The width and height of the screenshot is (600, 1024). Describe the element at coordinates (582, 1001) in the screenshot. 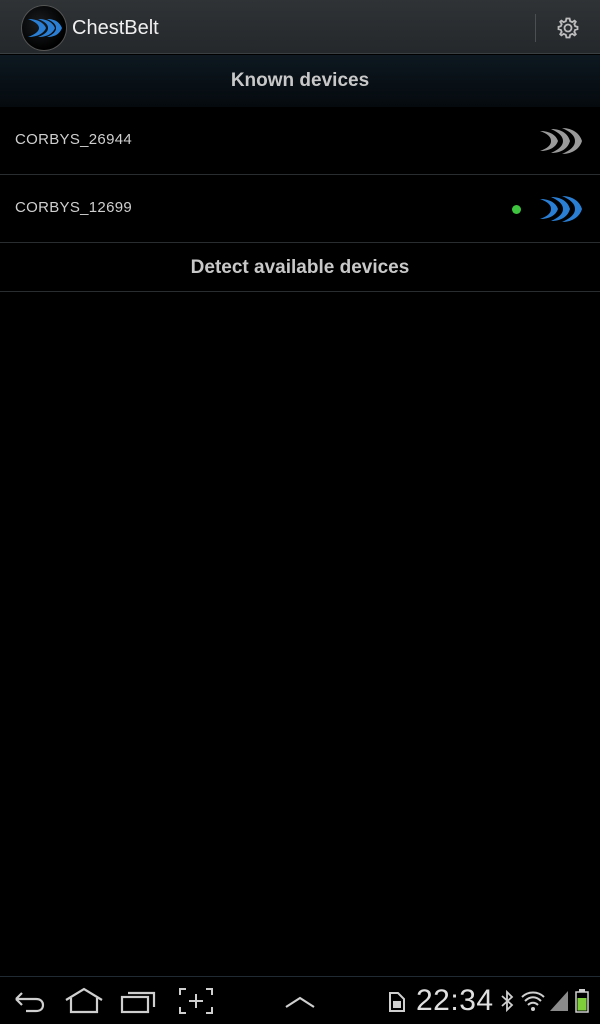

I see `battery-icon` at that location.